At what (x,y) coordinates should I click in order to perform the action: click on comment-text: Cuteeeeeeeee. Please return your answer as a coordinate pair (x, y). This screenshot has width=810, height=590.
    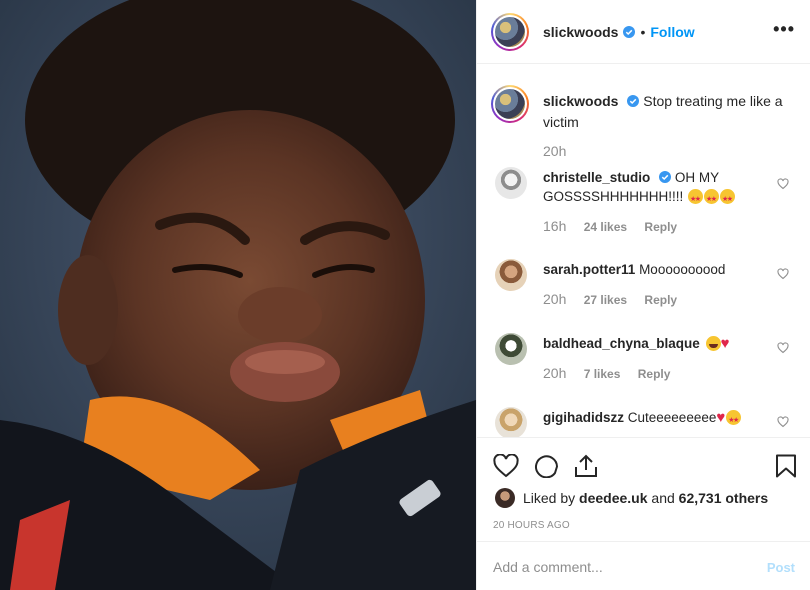
    Looking at the image, I should click on (672, 417).